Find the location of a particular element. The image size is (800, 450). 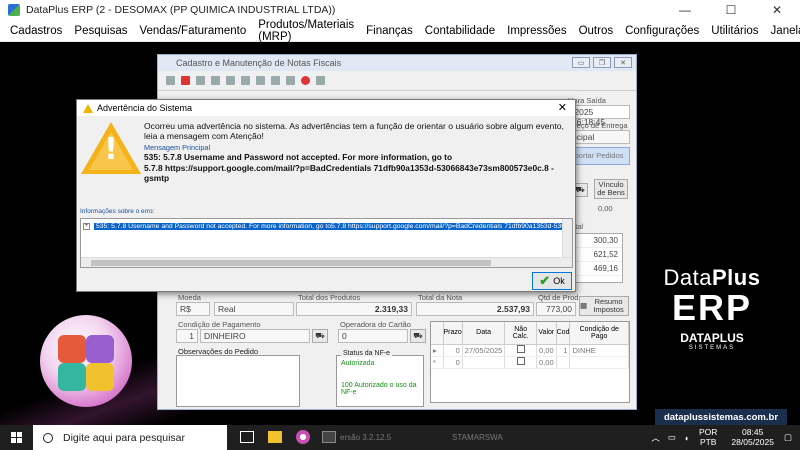

moeda-code-field: R$ is located at coordinates (193, 309).